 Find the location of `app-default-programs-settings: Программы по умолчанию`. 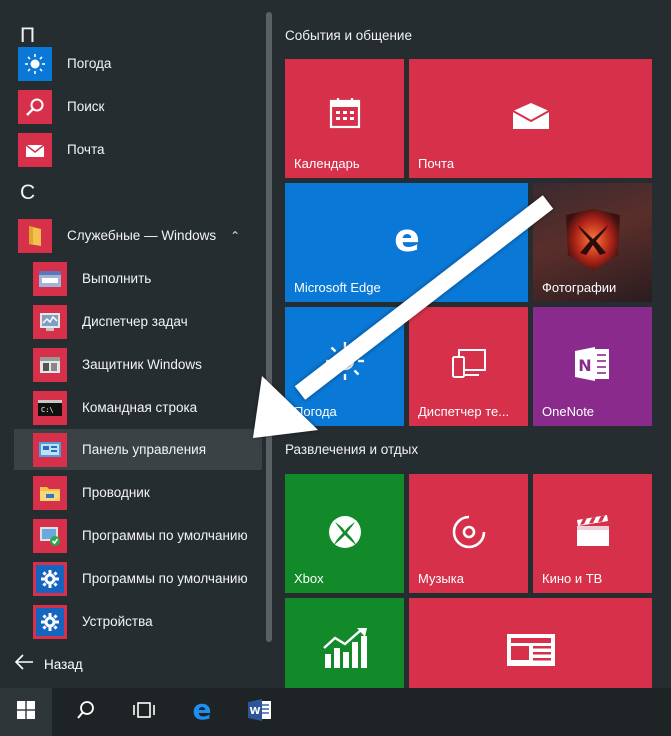

app-default-programs-settings: Программы по умолчанию is located at coordinates (138, 578).